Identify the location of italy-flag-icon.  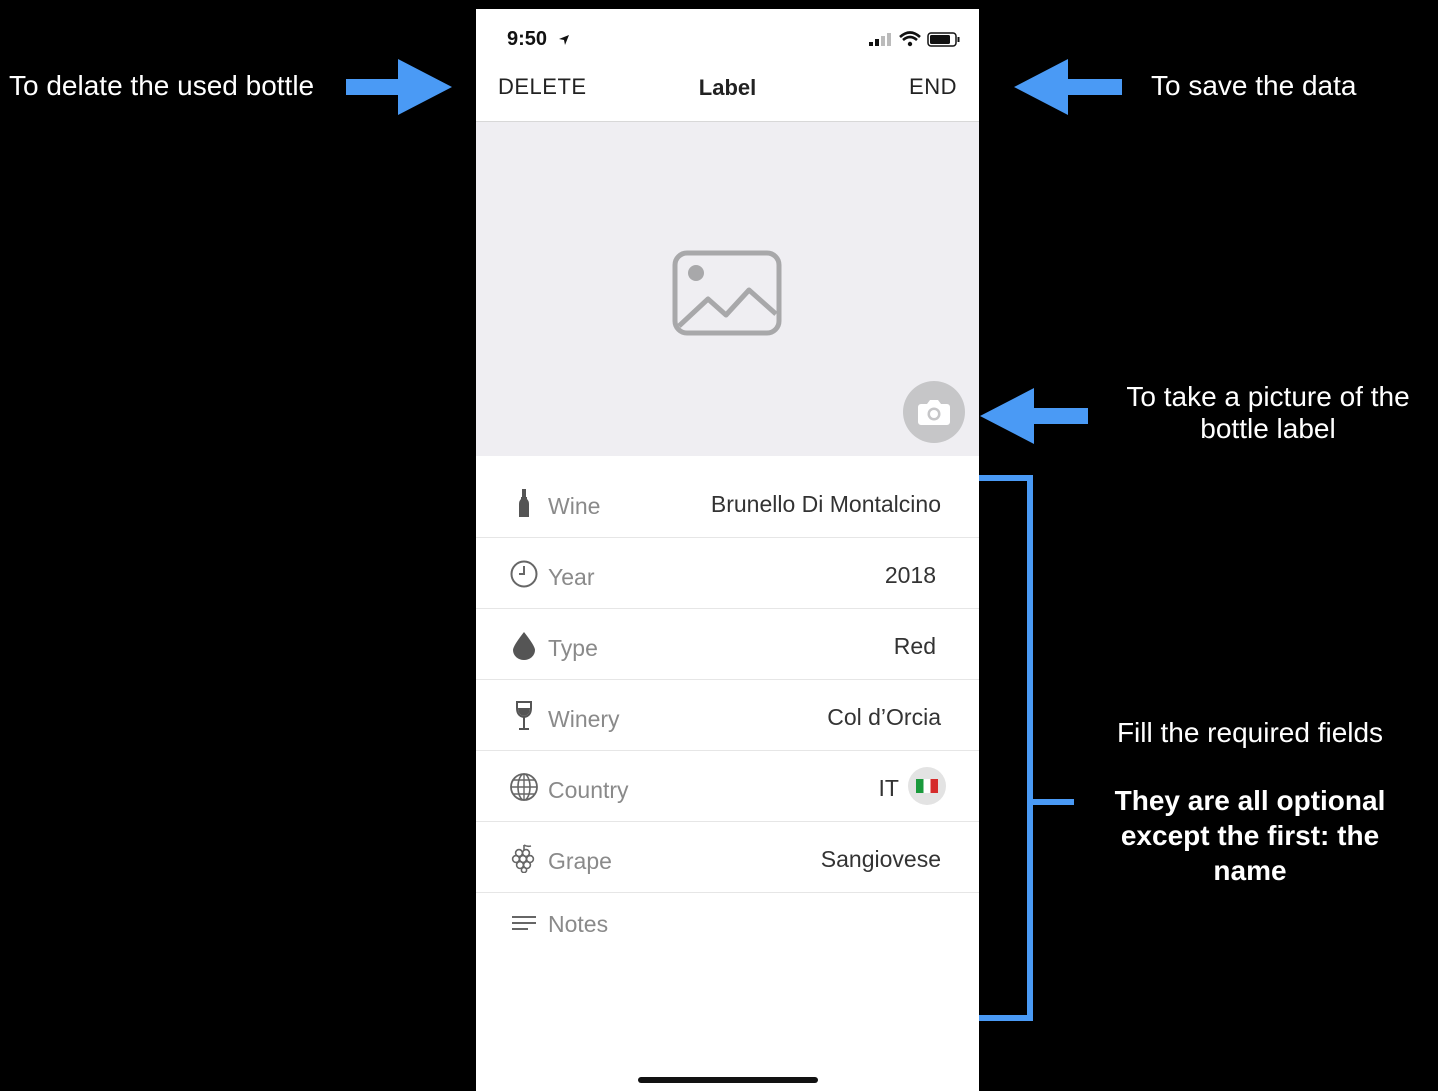
(927, 786).